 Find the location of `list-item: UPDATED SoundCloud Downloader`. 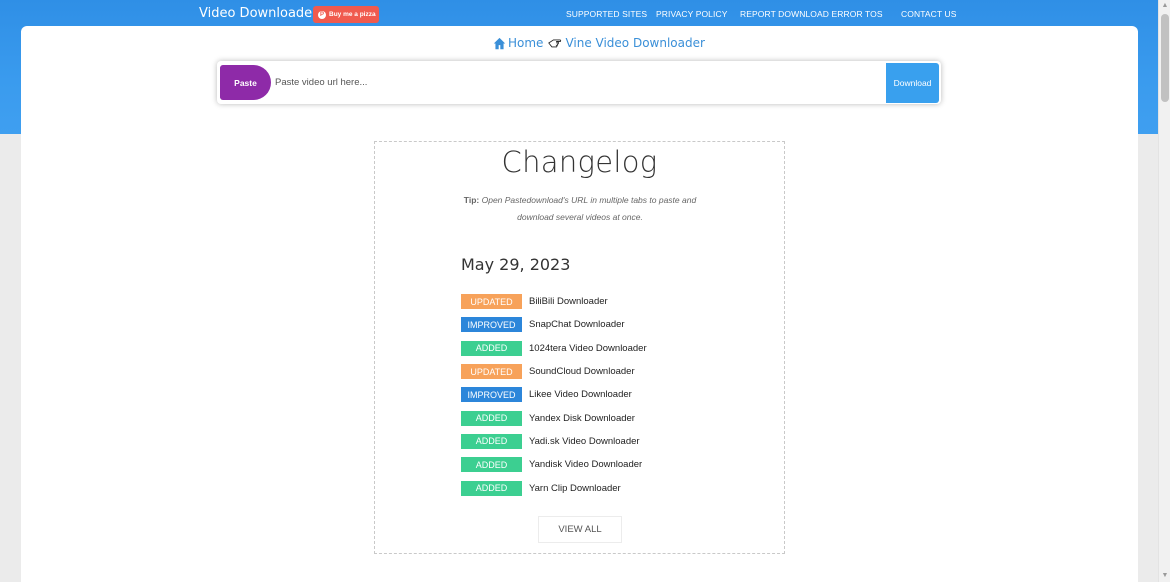

list-item: UPDATED SoundCloud Downloader is located at coordinates (554, 371).